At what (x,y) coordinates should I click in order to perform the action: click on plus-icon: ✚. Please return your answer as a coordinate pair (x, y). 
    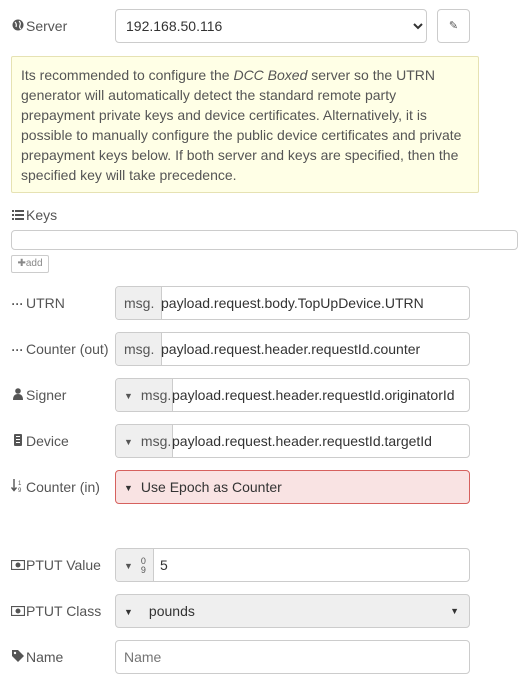
    Looking at the image, I should click on (21, 263).